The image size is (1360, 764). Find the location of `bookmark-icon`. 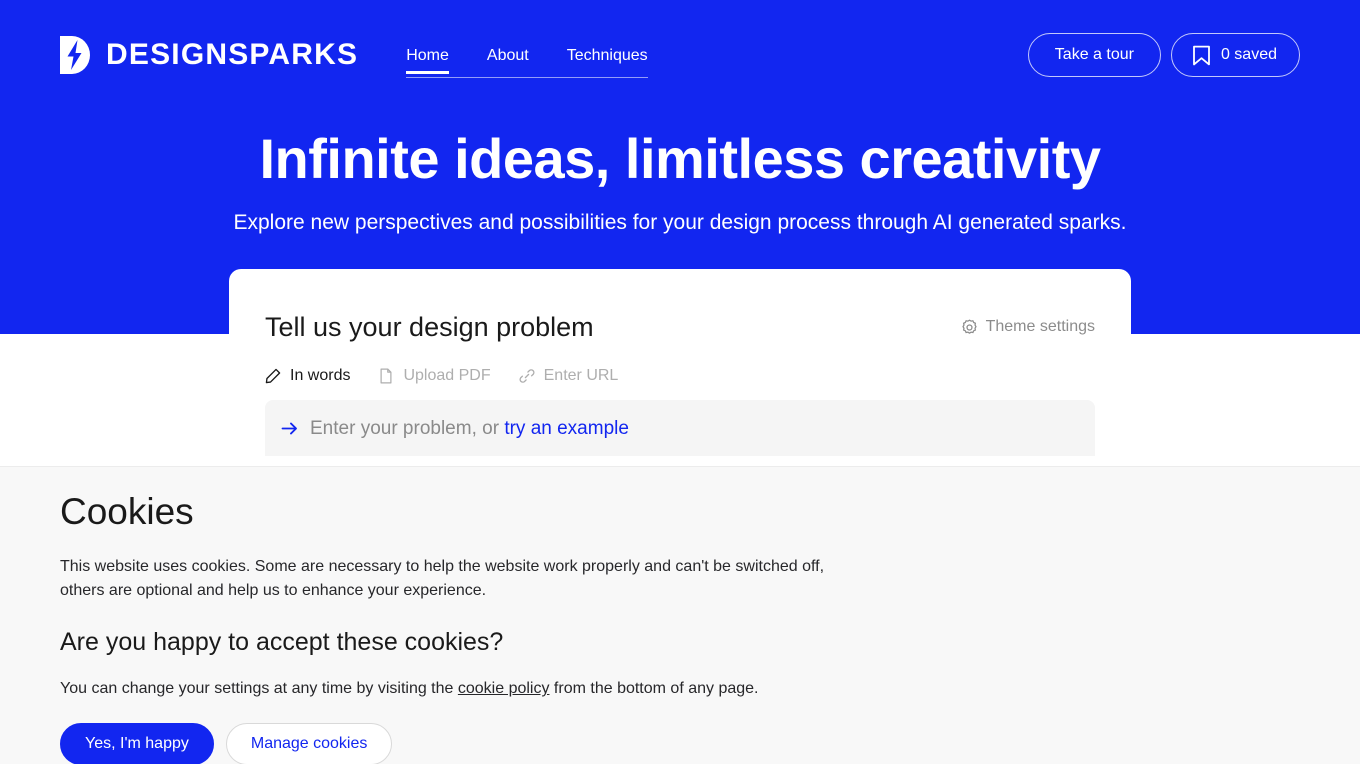

bookmark-icon is located at coordinates (1201, 55).